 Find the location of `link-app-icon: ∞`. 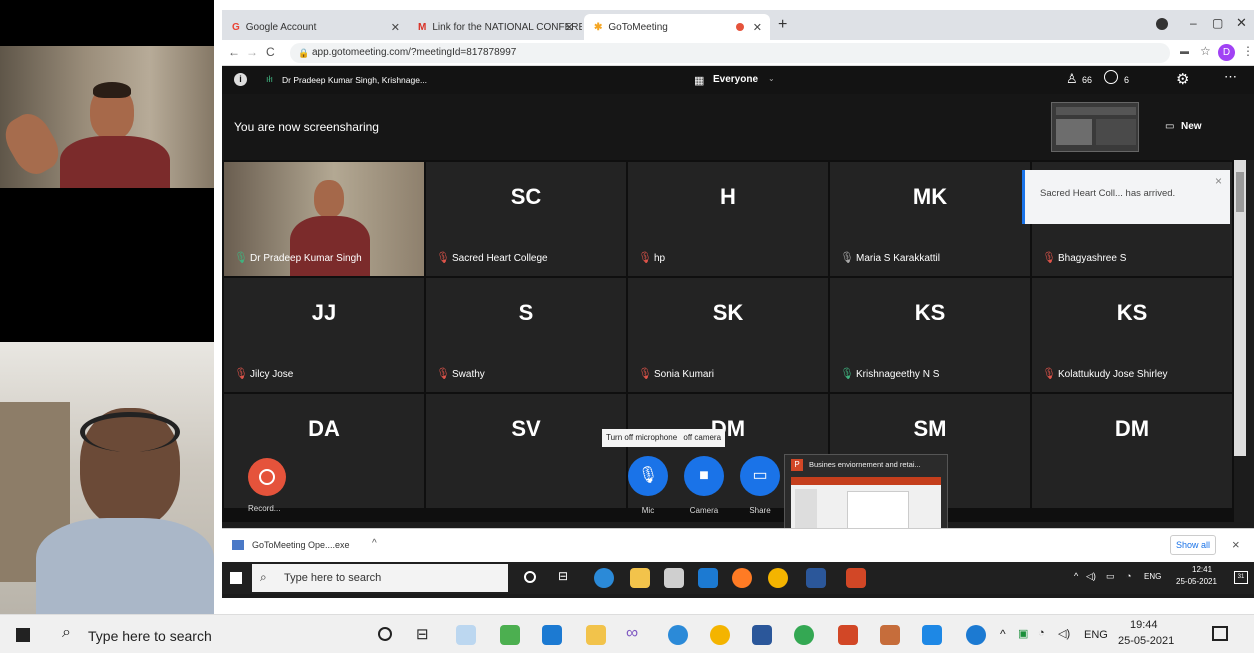

link-app-icon: ∞ is located at coordinates (632, 633).